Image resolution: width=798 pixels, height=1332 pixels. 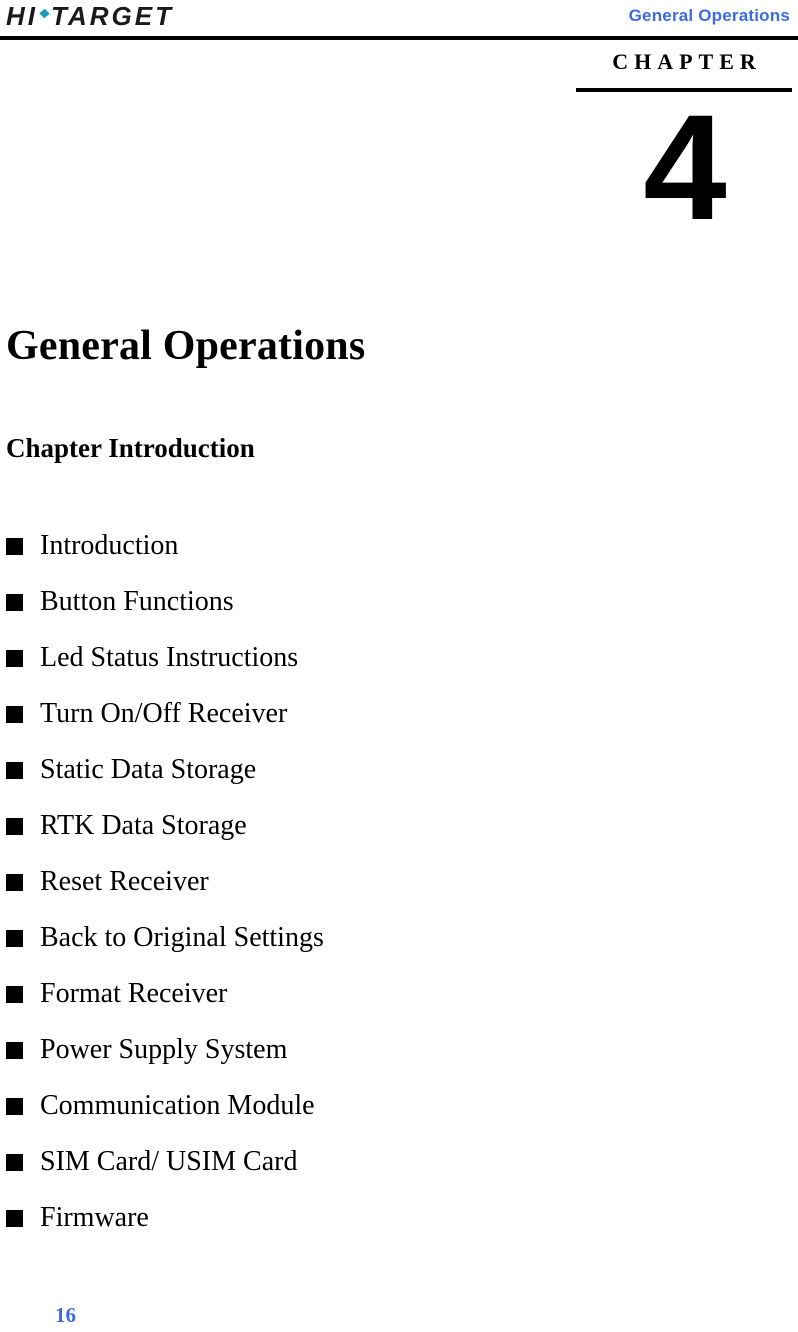 What do you see at coordinates (134, 993) in the screenshot?
I see `list-item-label: Format Receiver` at bounding box center [134, 993].